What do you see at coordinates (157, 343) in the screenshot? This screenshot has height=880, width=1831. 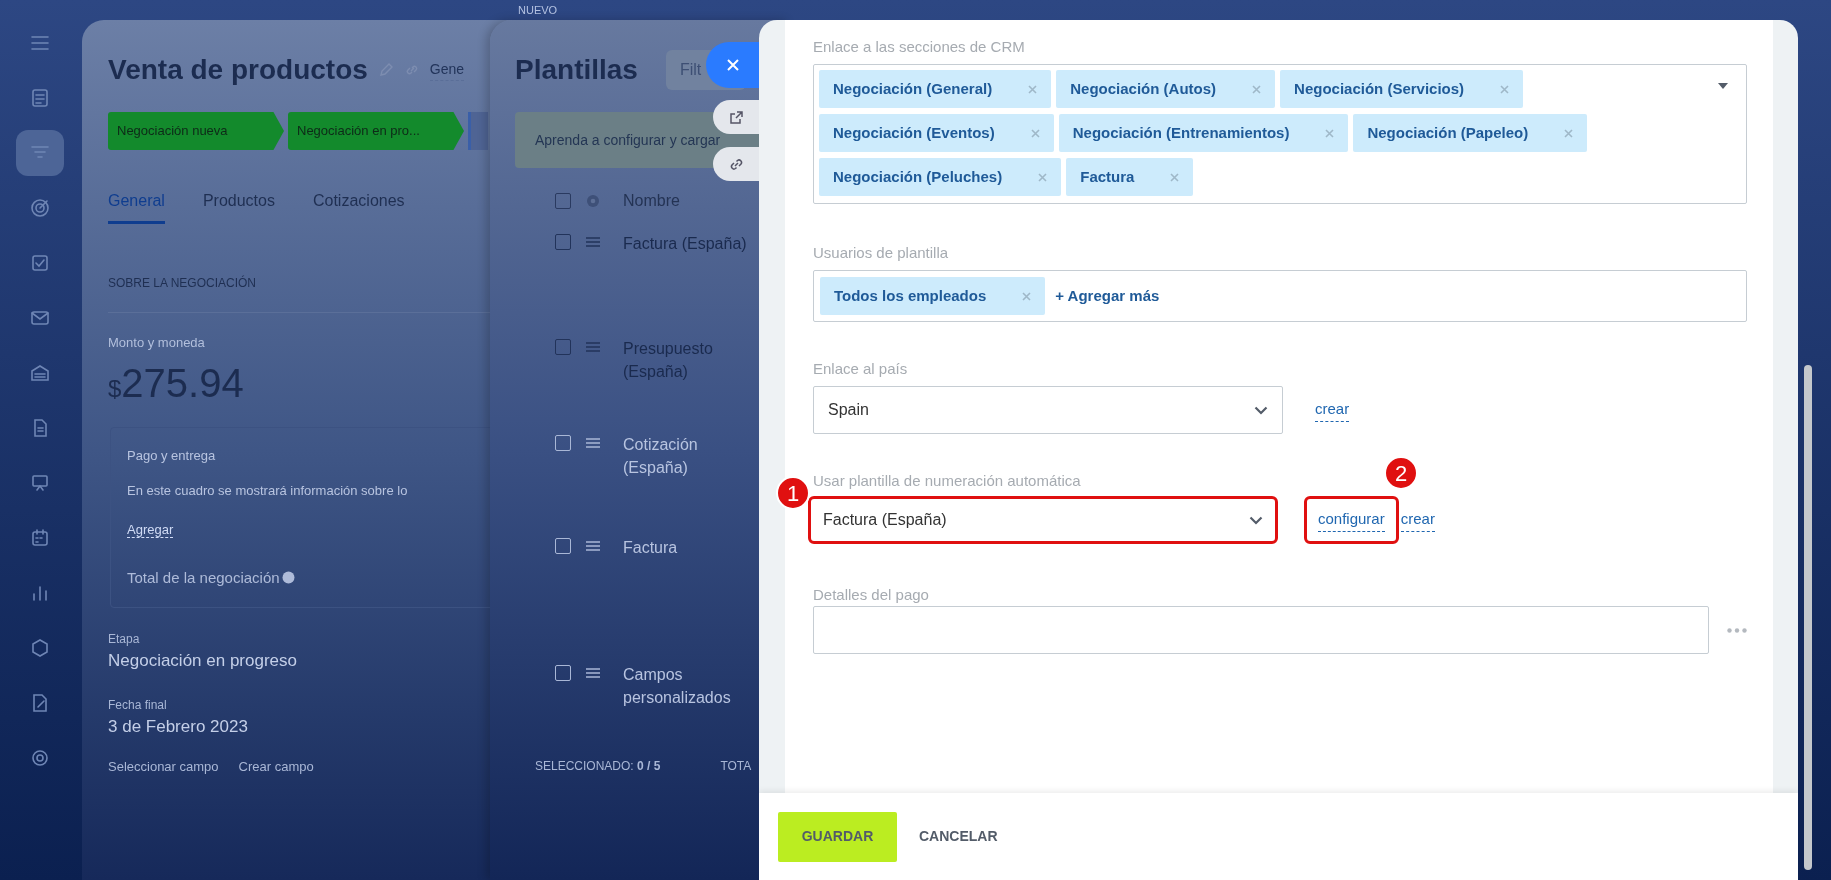 I see `field-label: Monto y moneda` at bounding box center [157, 343].